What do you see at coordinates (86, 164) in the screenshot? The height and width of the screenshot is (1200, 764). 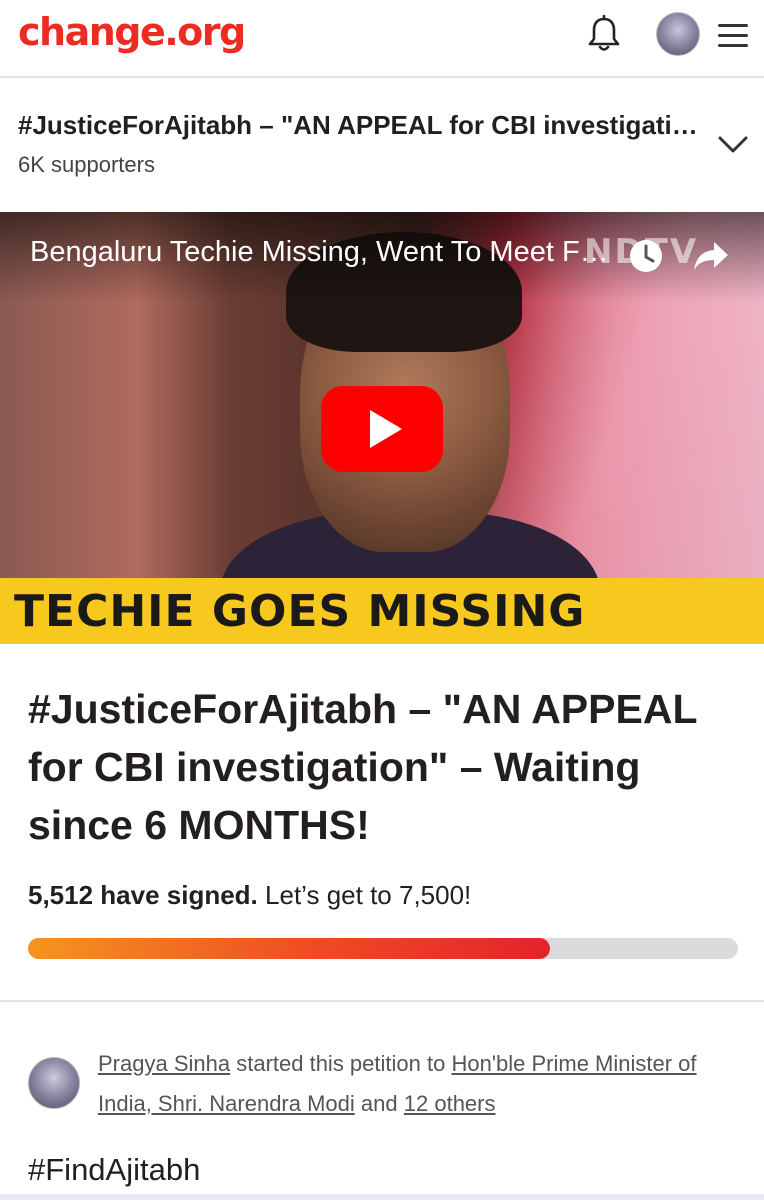 I see `supporters-count: 6K supporters` at bounding box center [86, 164].